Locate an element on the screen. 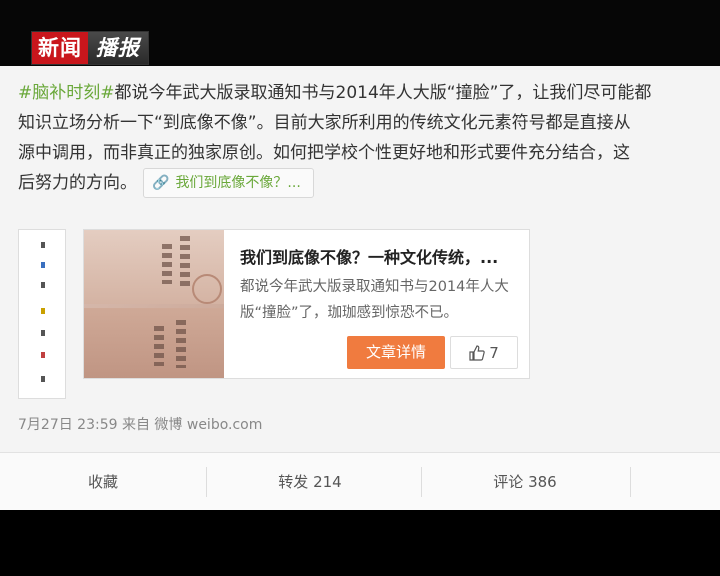 This screenshot has width=720, height=576. video-top-bar: 新闻 播报 is located at coordinates (360, 33).